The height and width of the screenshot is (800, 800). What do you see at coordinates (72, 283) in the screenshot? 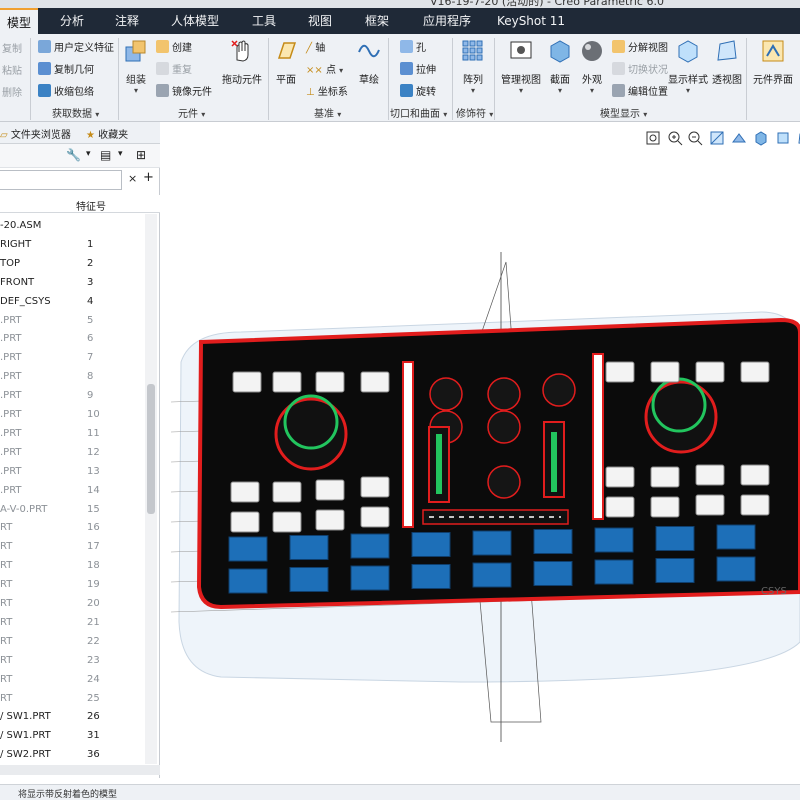
I see `tree-row: FRONT 3` at bounding box center [72, 283].